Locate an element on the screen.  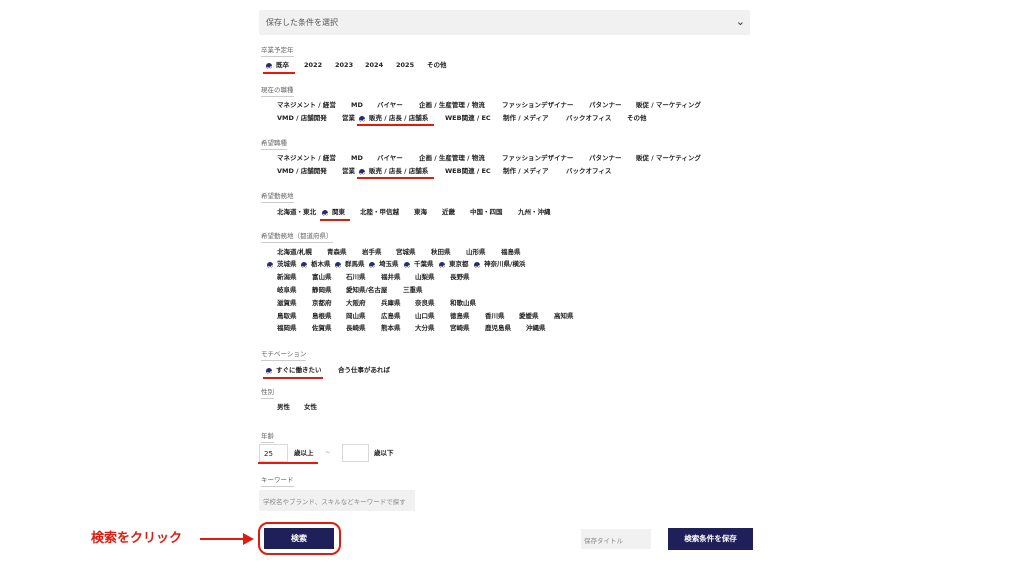
desired-job-option: 販促 / マーケティング is located at coordinates (668, 158).